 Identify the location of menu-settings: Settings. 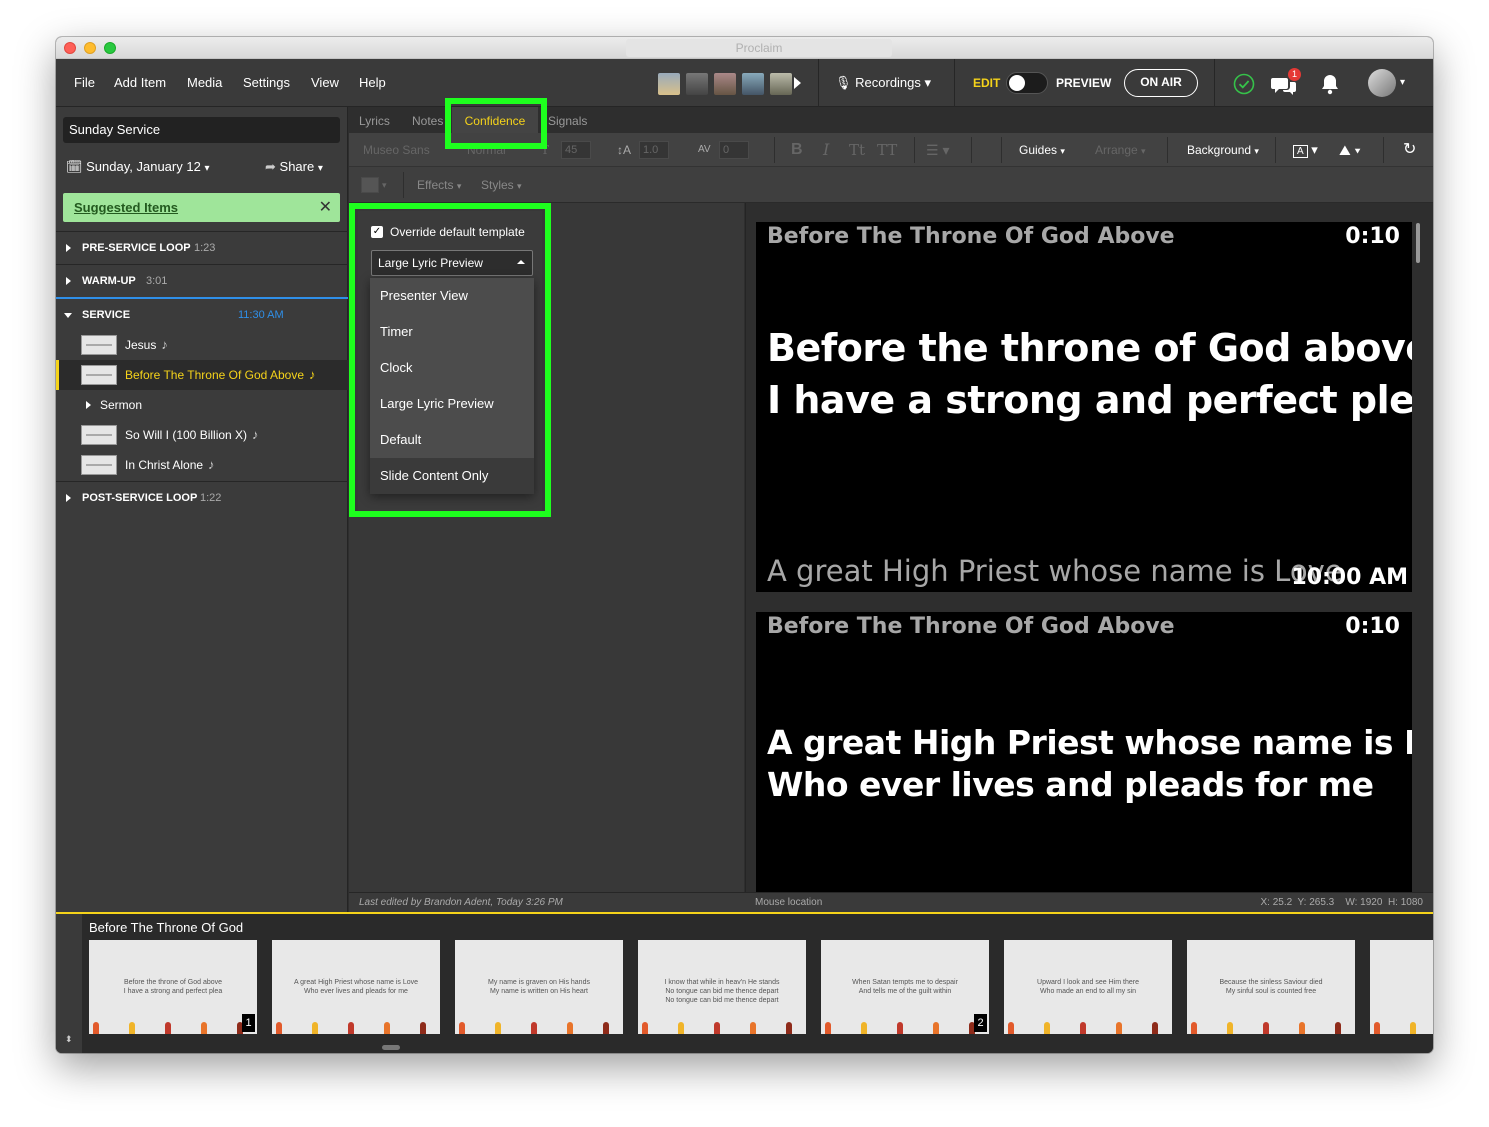
(266, 83).